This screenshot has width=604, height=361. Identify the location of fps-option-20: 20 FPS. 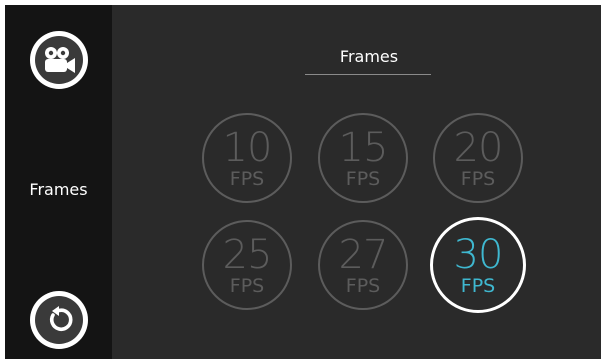
(478, 158).